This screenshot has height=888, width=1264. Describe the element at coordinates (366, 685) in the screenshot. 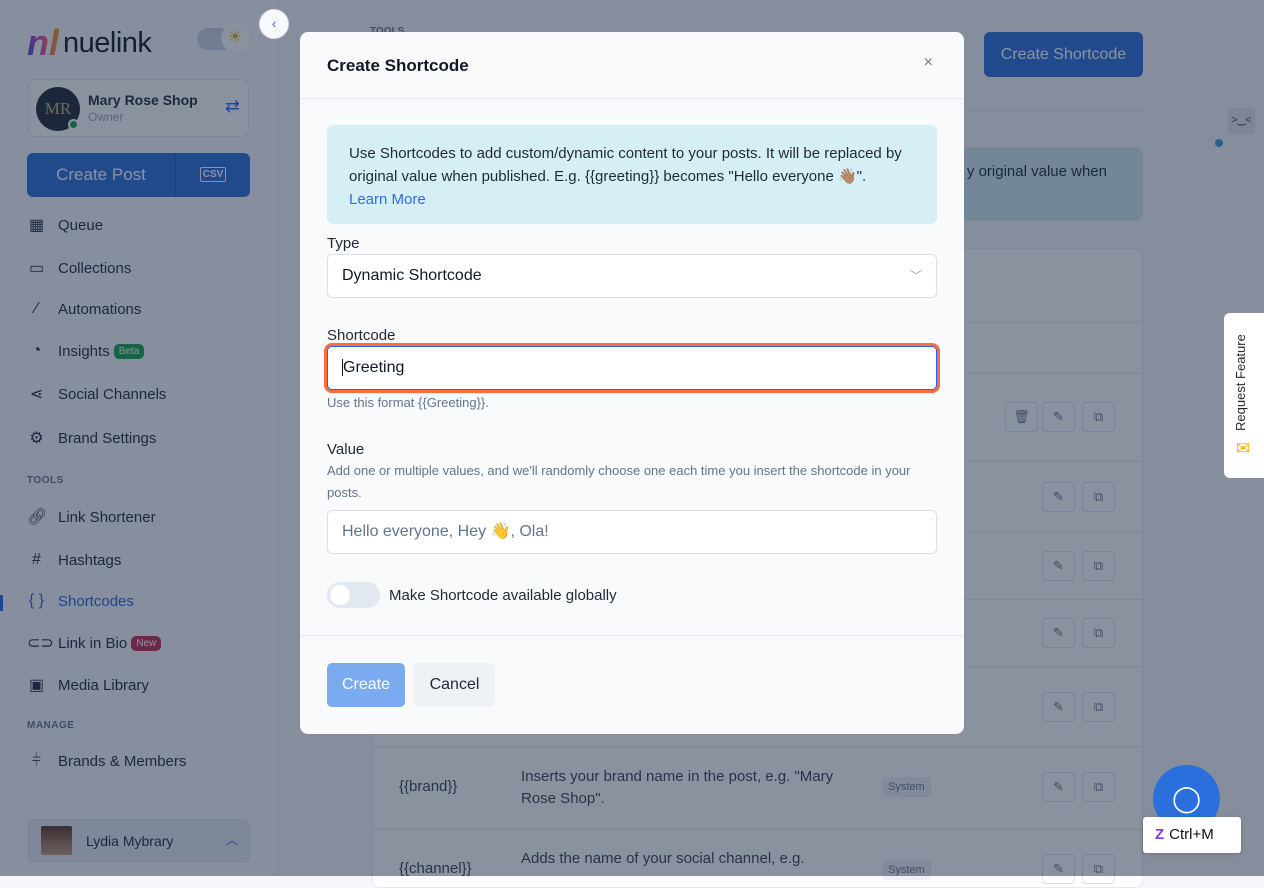

I see `create-button: Create` at that location.